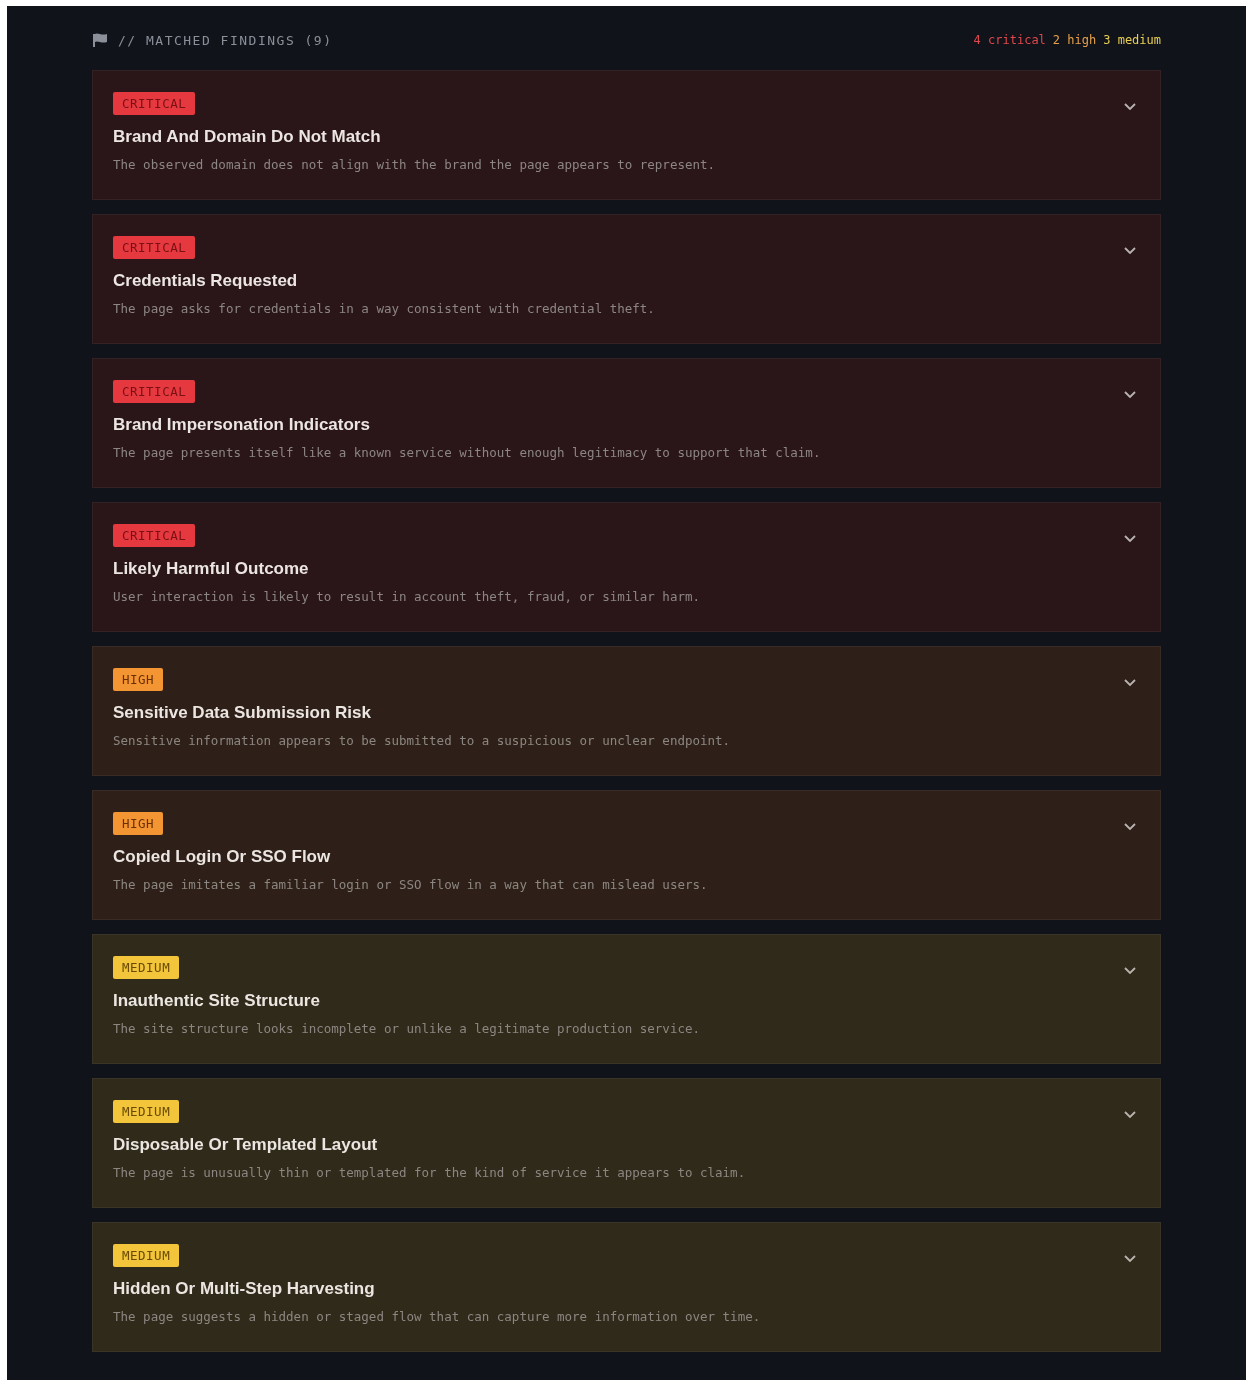 Image resolution: width=1252 pixels, height=1387 pixels. I want to click on finding-description: The site structure looks incomplete or unlike a legitimate production service., so click(406, 1028).